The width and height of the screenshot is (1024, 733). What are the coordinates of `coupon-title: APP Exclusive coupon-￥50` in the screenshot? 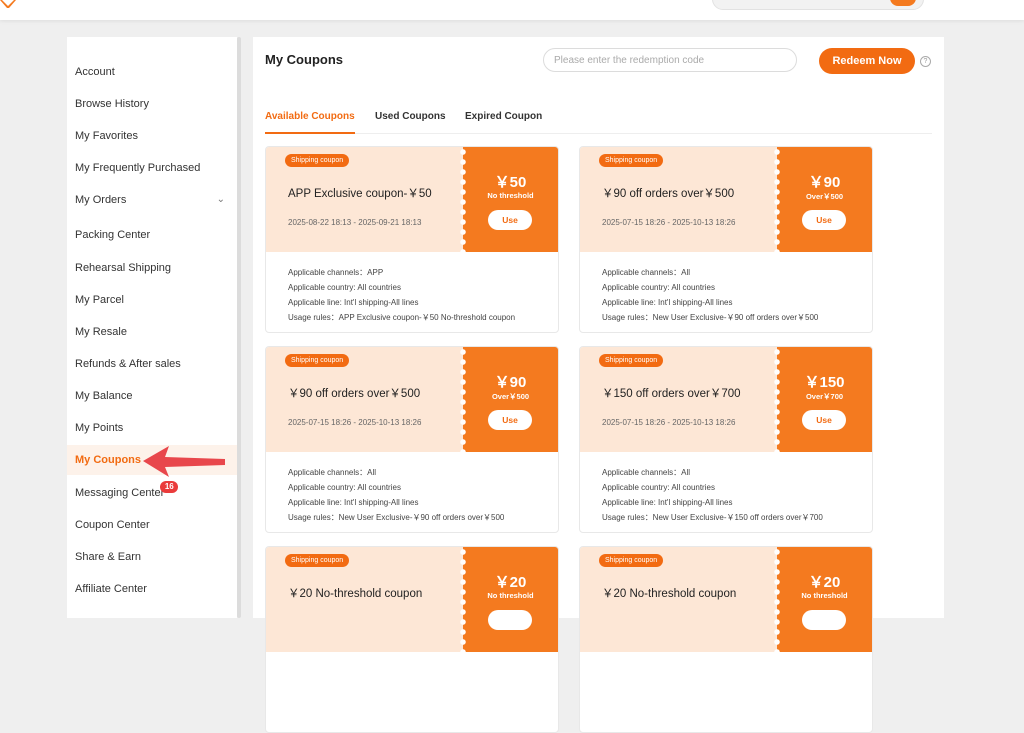 It's located at (360, 194).